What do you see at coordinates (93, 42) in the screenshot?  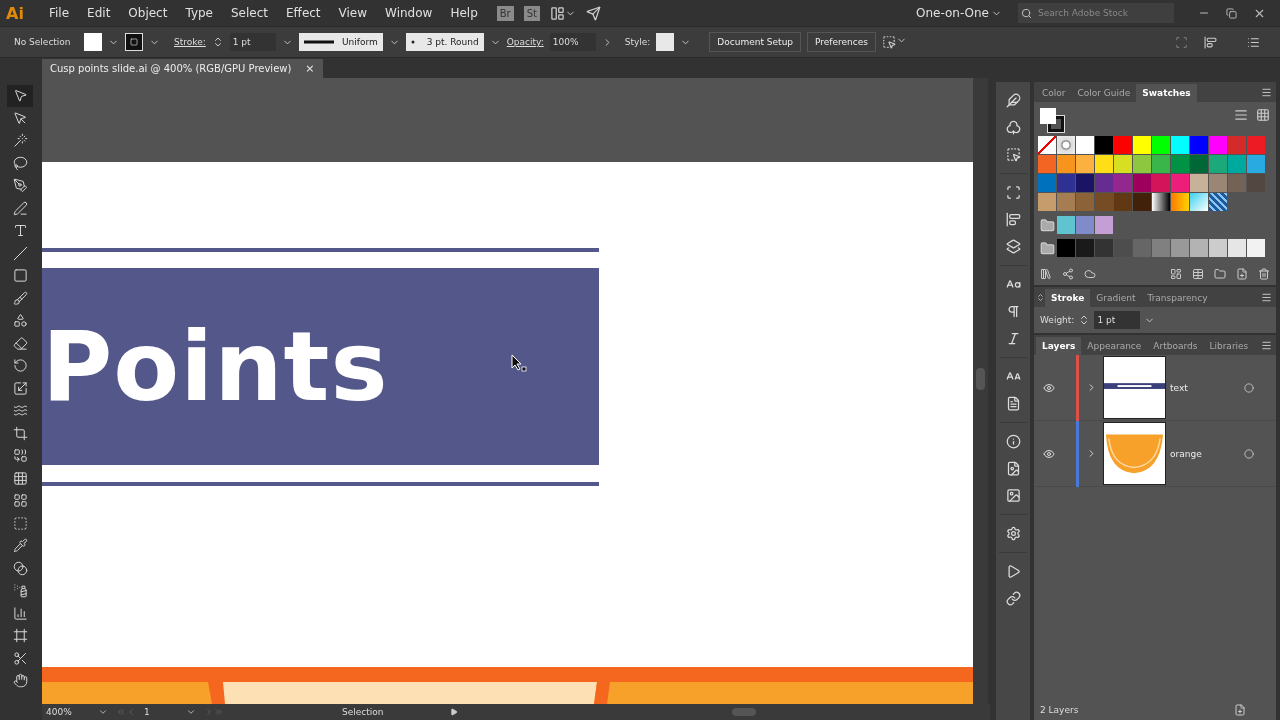 I see `fill-swatch` at bounding box center [93, 42].